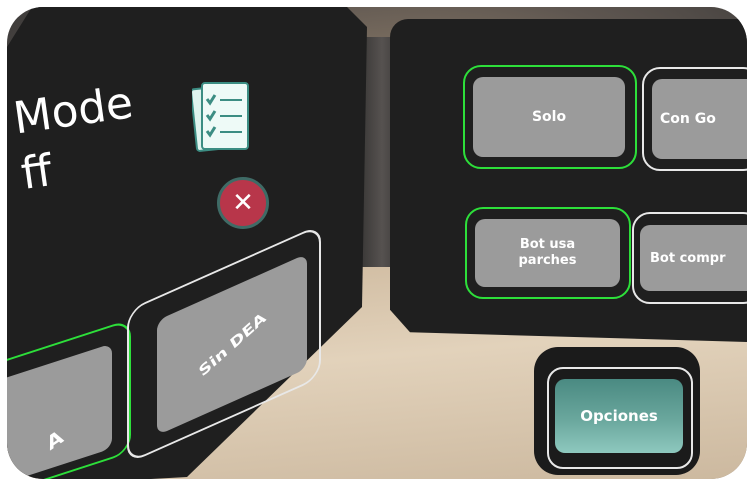 This screenshot has width=747, height=486. I want to click on close-icon: ✕, so click(243, 203).